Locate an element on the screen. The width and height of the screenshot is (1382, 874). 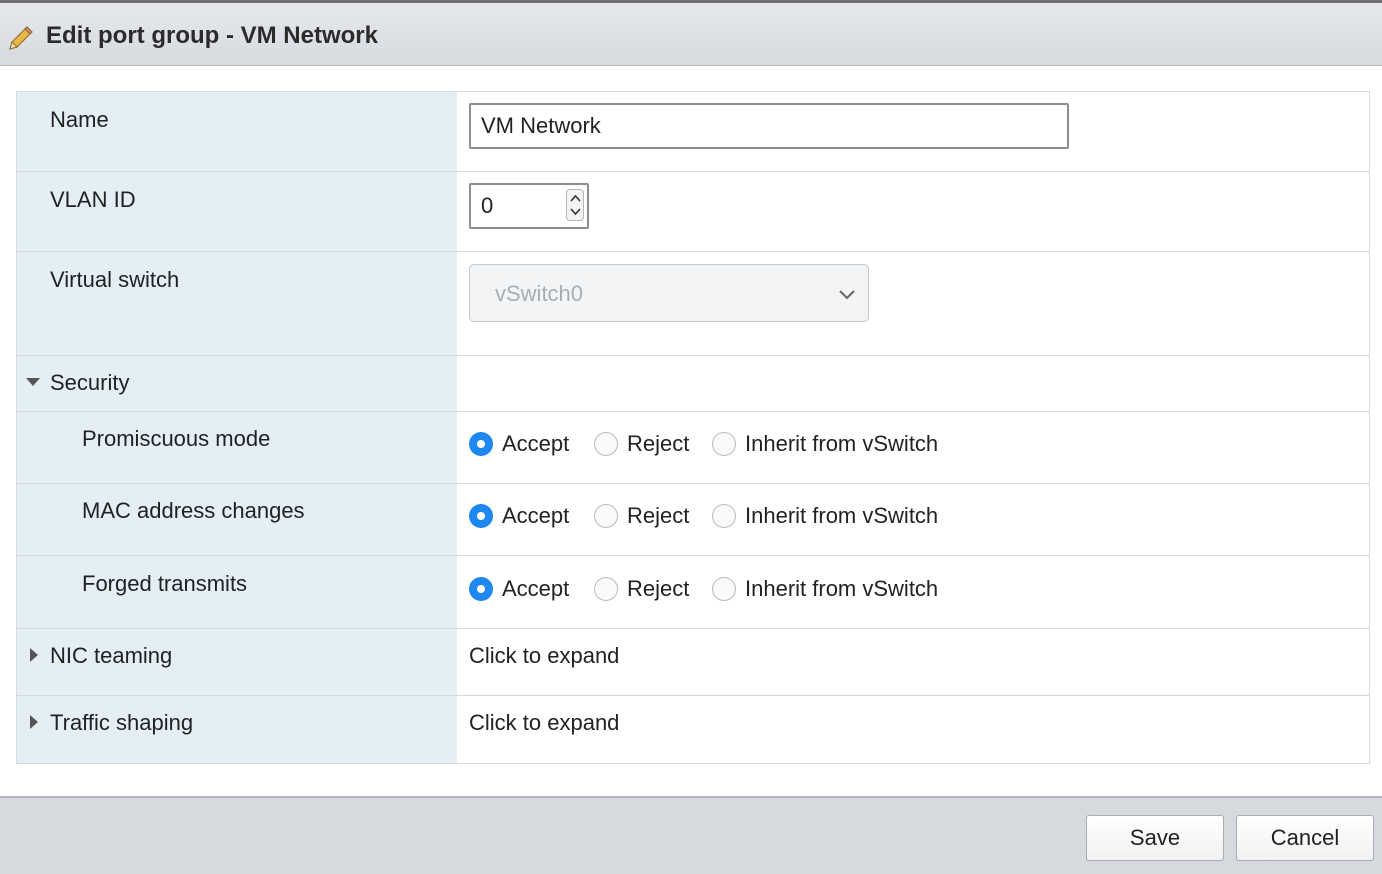
caret-down-icon is located at coordinates (33, 382).